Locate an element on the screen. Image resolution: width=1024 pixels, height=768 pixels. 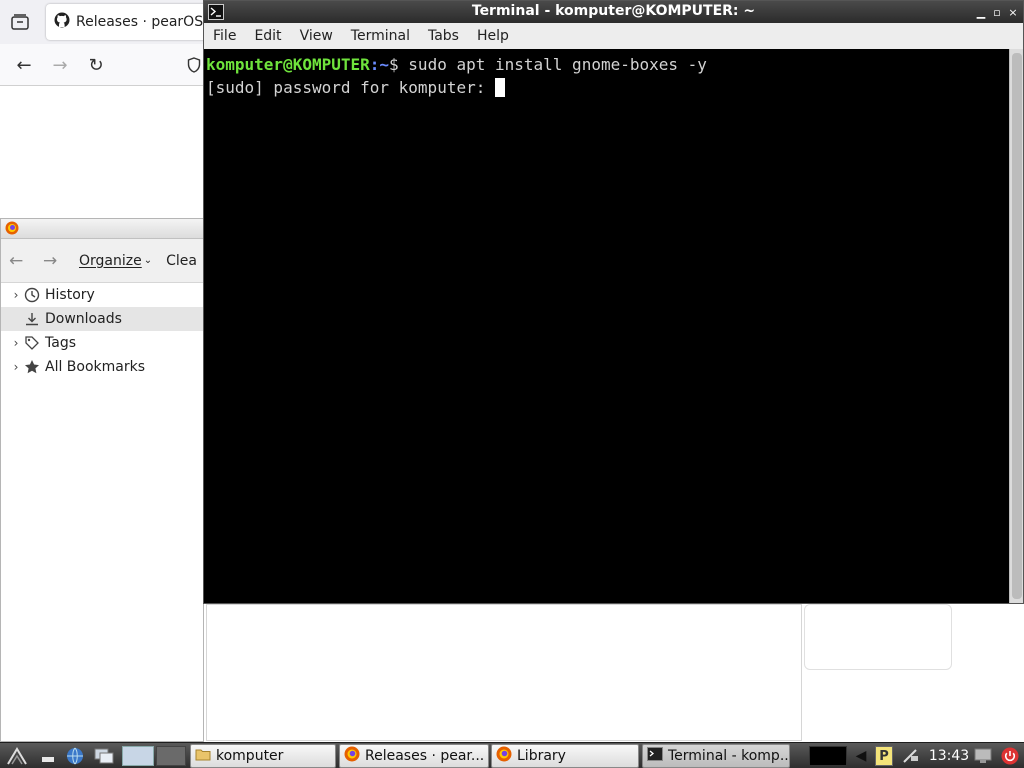
tag-icon is located at coordinates (32, 343).